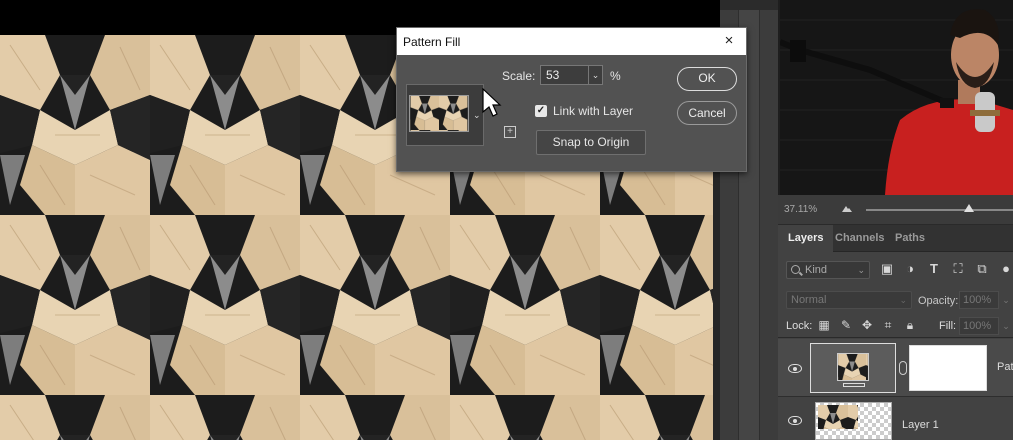  I want to click on mouse-pointer-icon, so click(492, 102).